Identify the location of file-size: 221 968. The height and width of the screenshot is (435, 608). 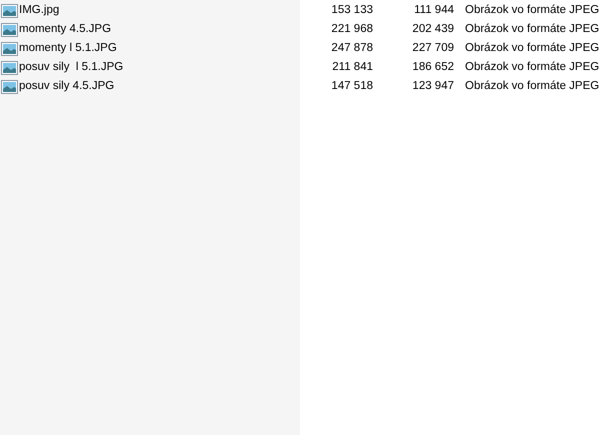
(351, 29).